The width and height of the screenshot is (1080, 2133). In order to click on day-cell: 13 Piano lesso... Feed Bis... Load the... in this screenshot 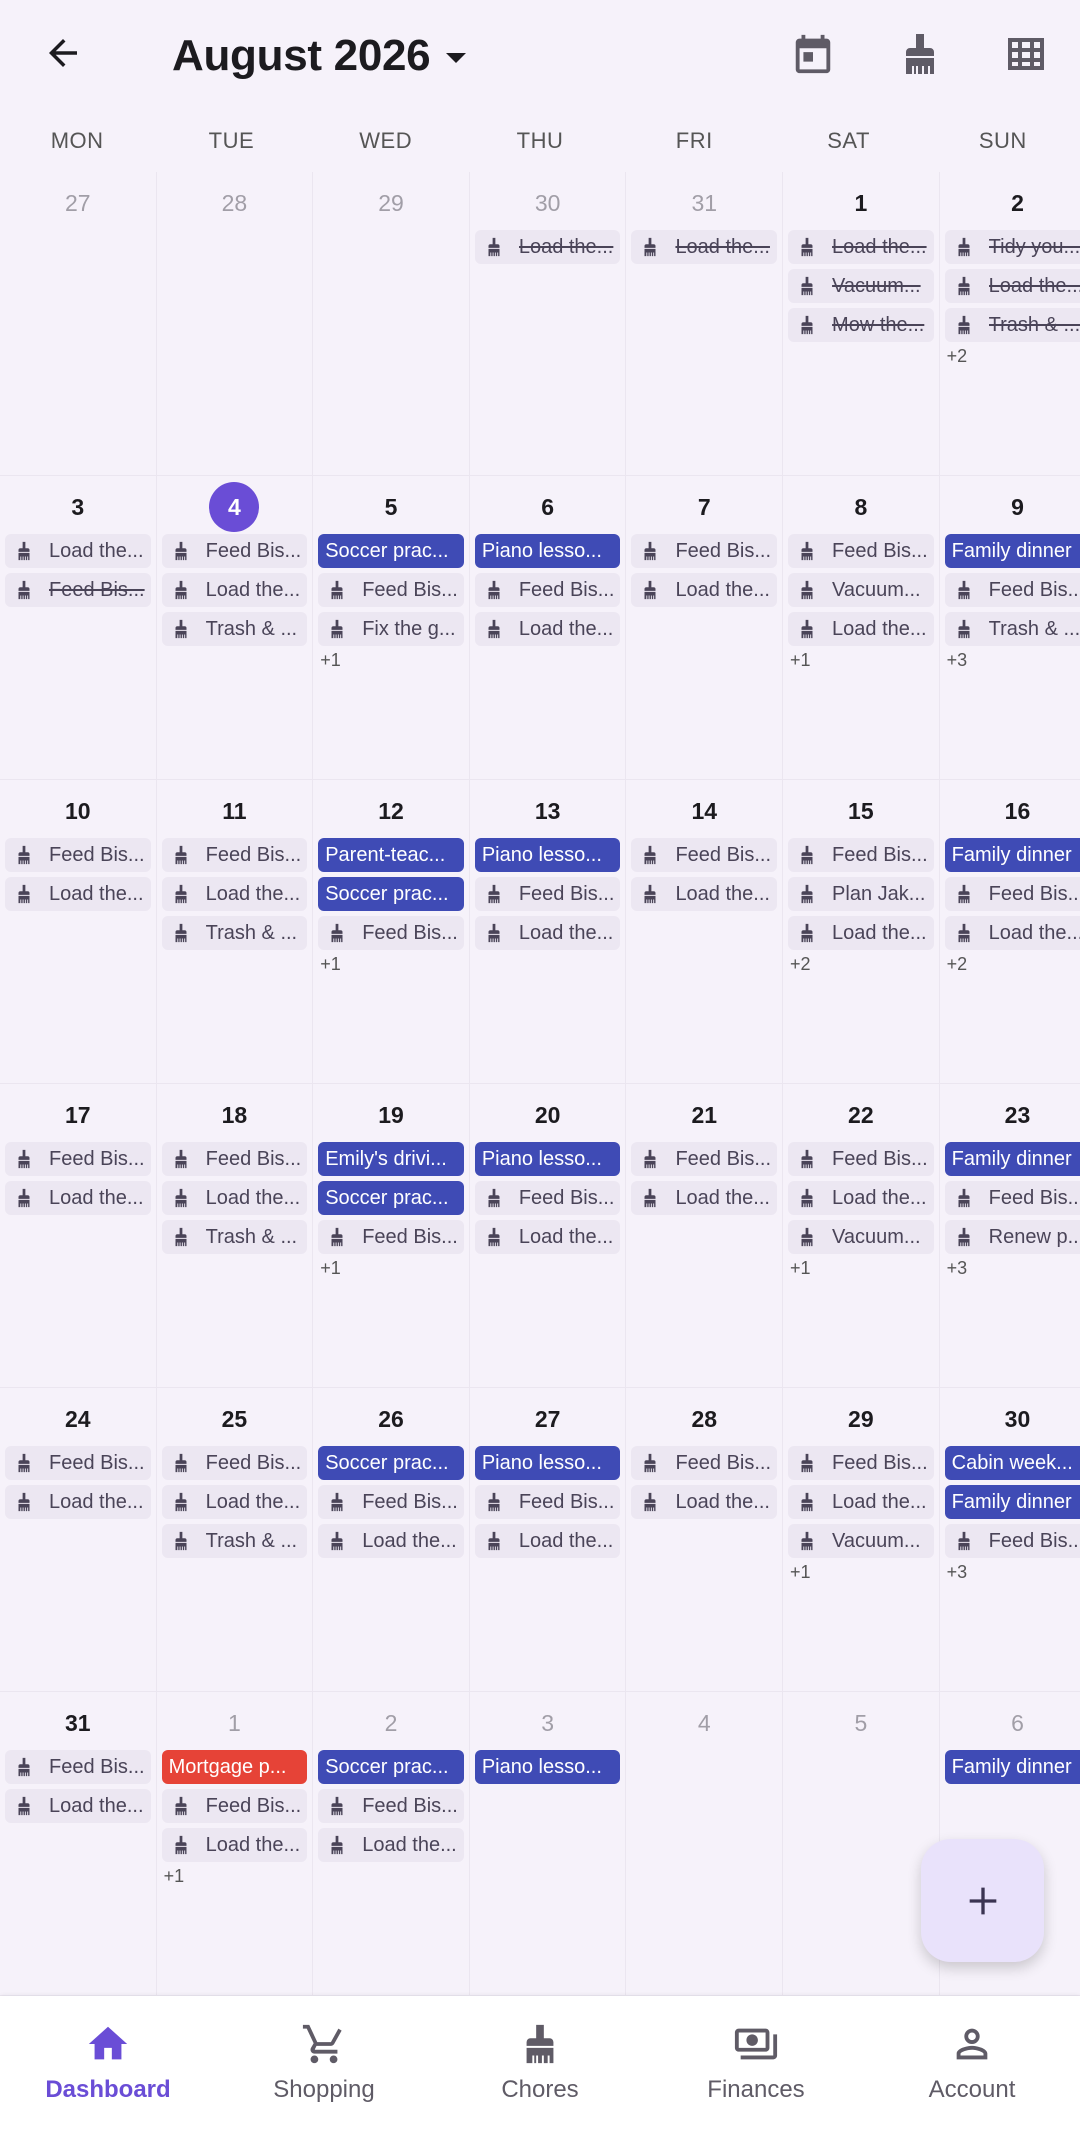, I will do `click(548, 932)`.